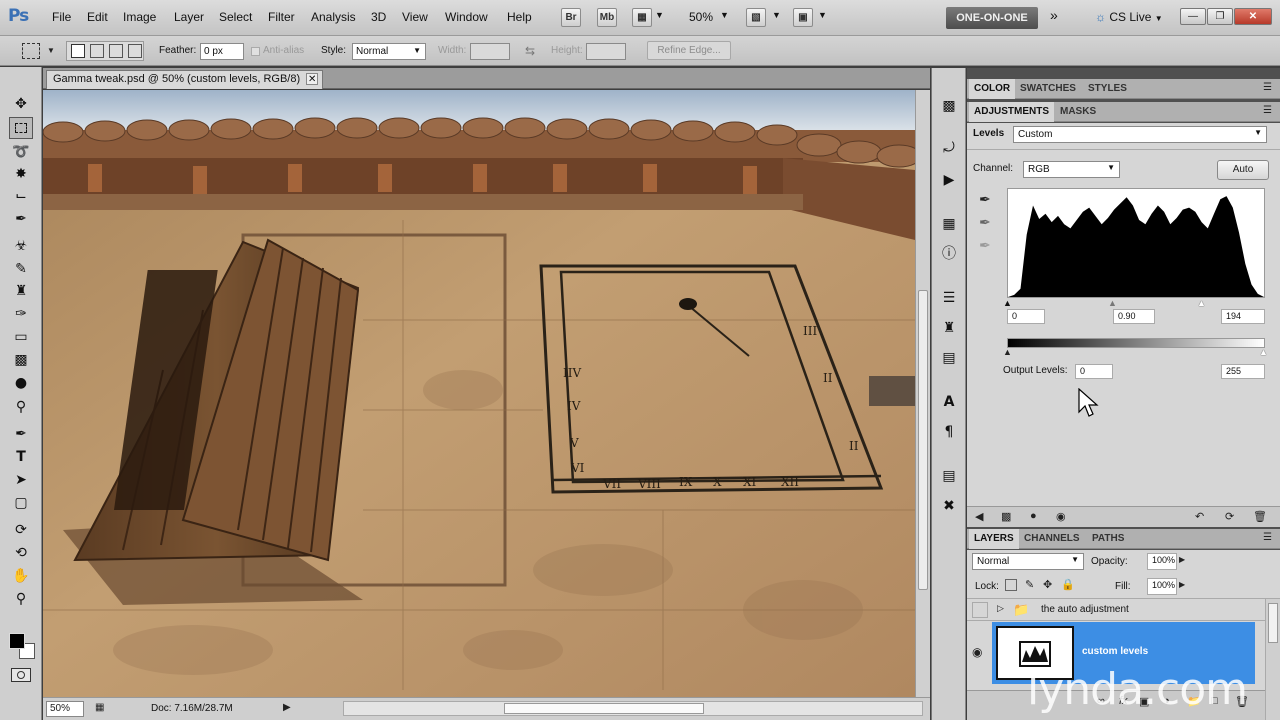 The width and height of the screenshot is (1280, 720). What do you see at coordinates (21, 407) in the screenshot?
I see `dodge-tool-icon: ⚲` at bounding box center [21, 407].